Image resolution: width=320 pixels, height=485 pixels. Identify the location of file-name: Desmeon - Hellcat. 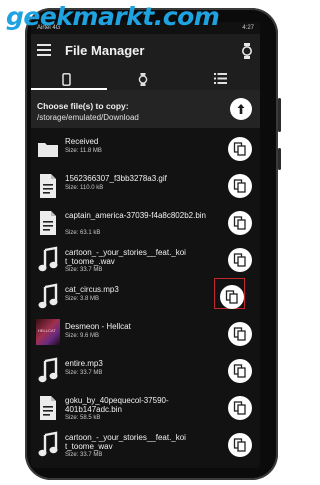
(98, 326).